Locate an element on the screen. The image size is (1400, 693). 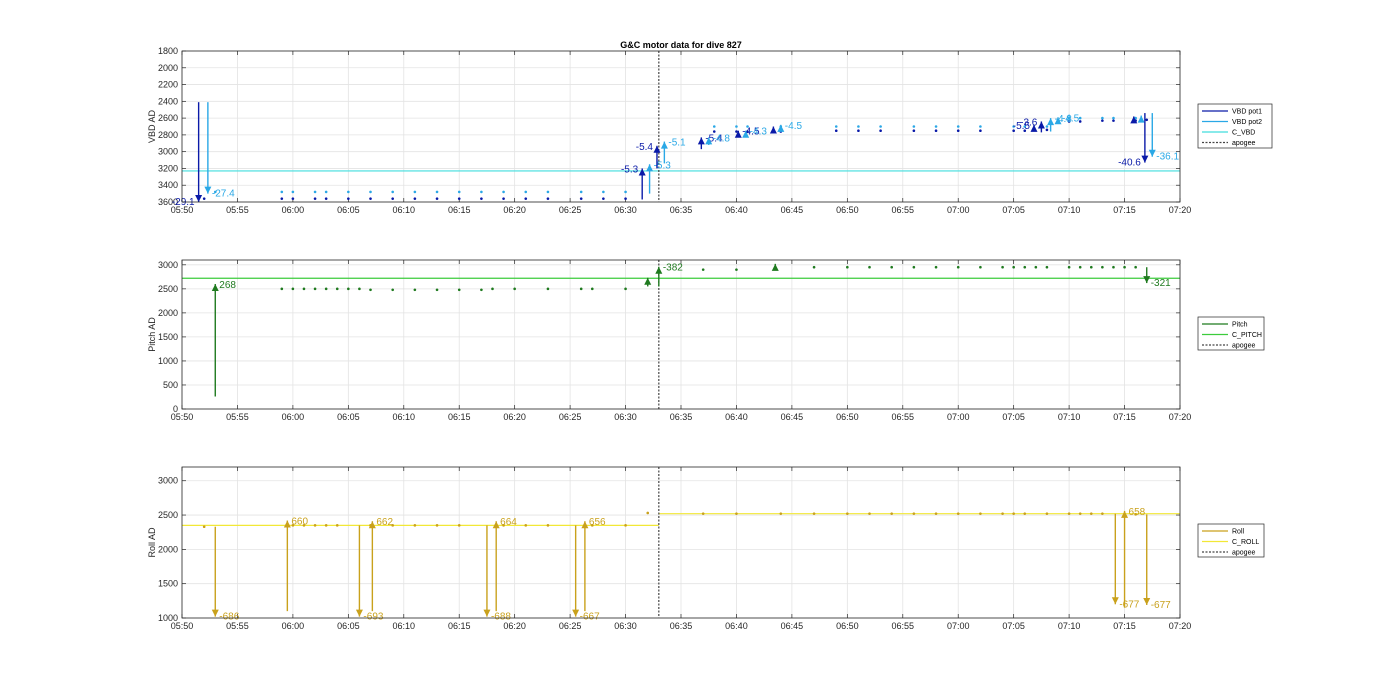
pitch-arrow-label: 268 is located at coordinates (227, 285).